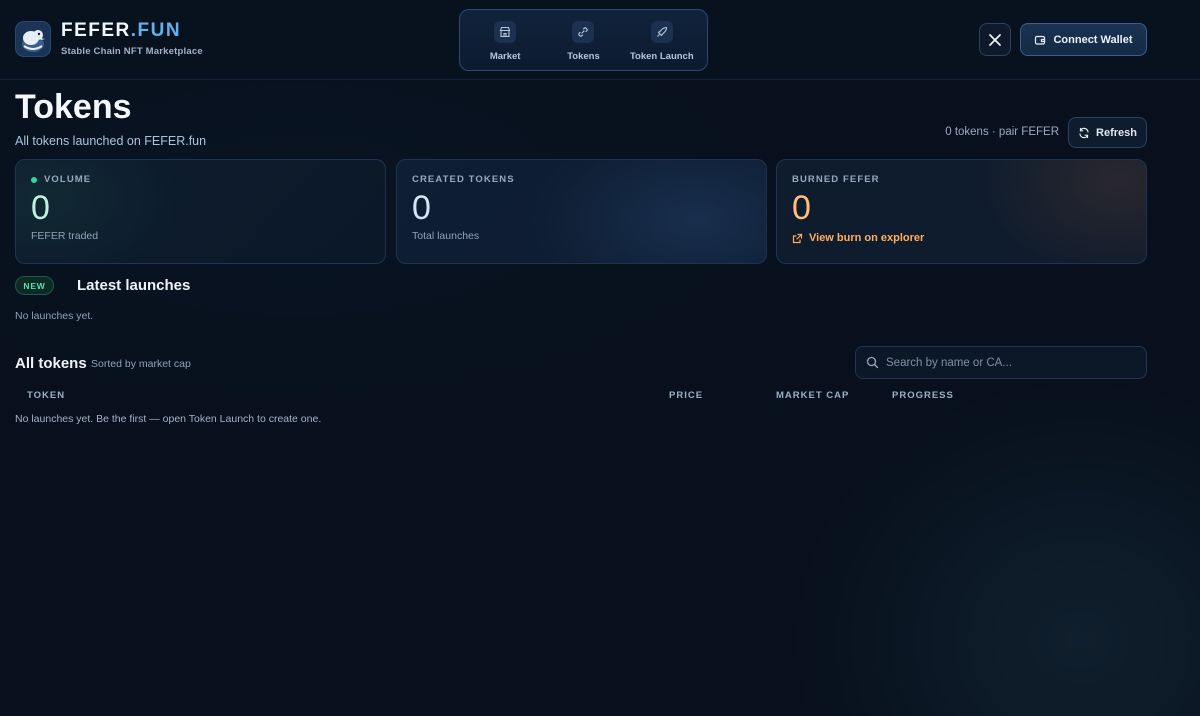 The image size is (1200, 716). What do you see at coordinates (156, 30) in the screenshot?
I see `brand-name-accent: .FUN` at bounding box center [156, 30].